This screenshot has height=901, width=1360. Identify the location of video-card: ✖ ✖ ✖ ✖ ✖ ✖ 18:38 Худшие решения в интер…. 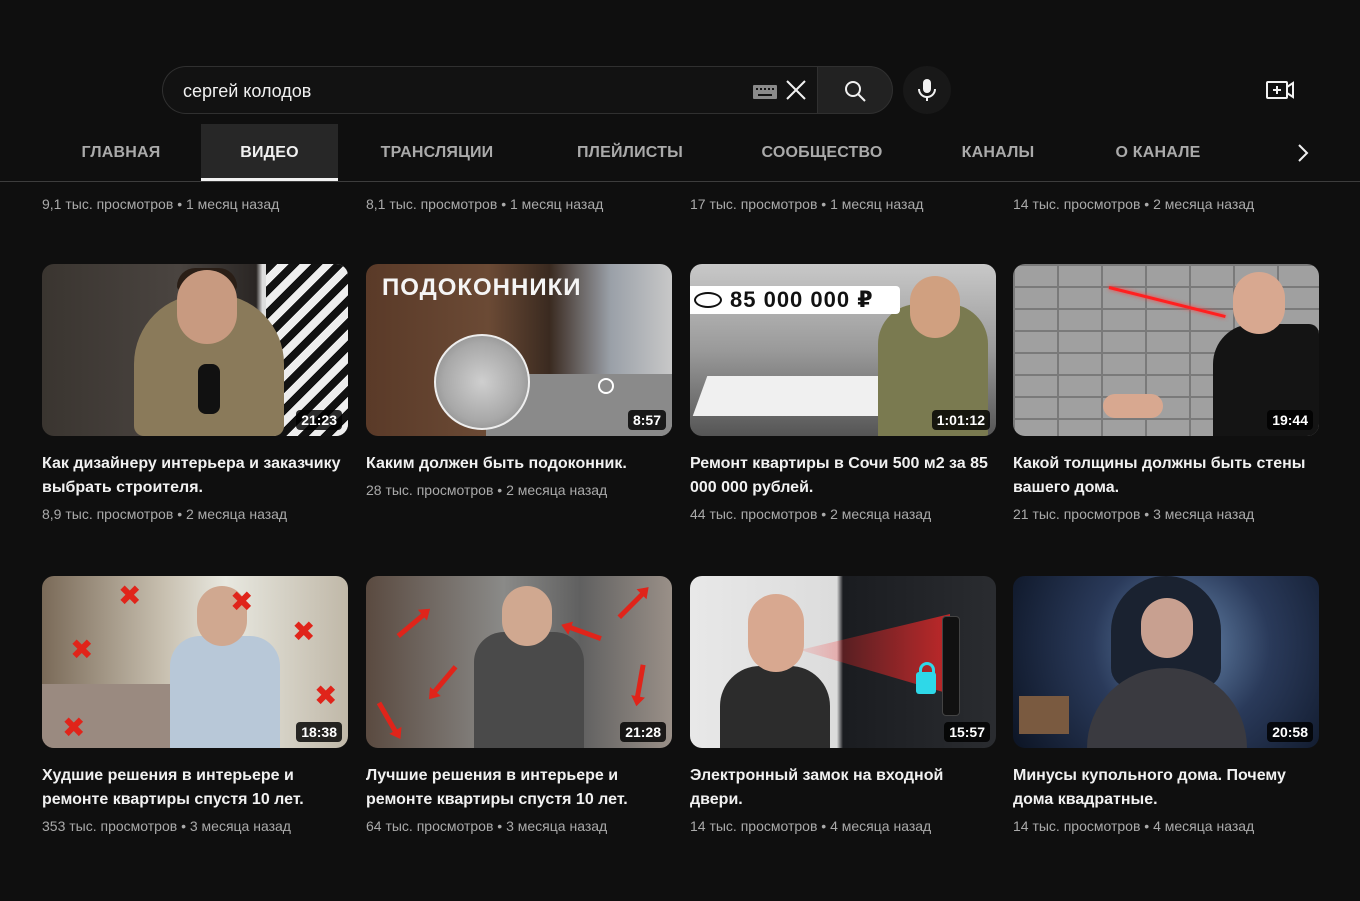
(195, 705).